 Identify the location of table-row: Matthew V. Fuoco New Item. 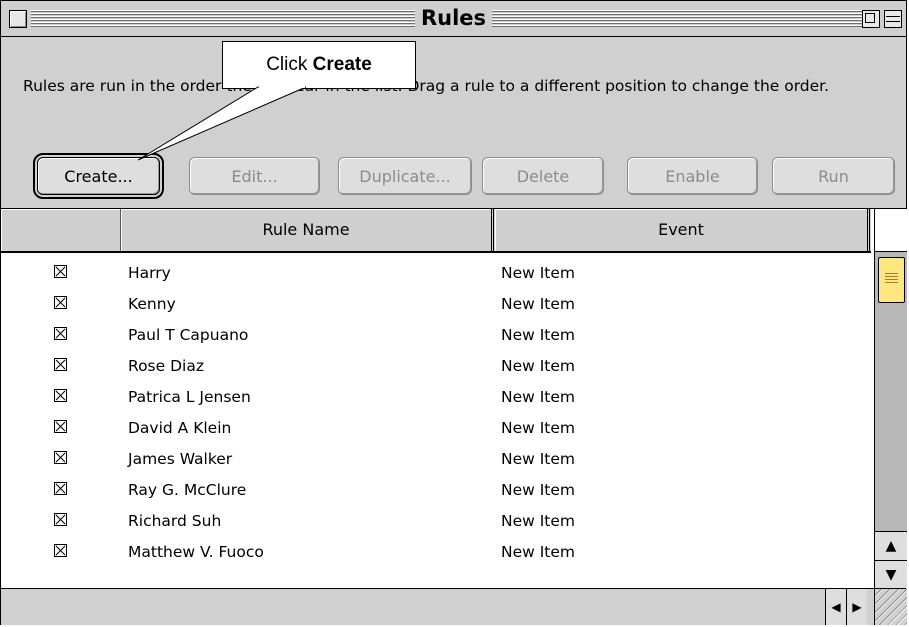
(436, 552).